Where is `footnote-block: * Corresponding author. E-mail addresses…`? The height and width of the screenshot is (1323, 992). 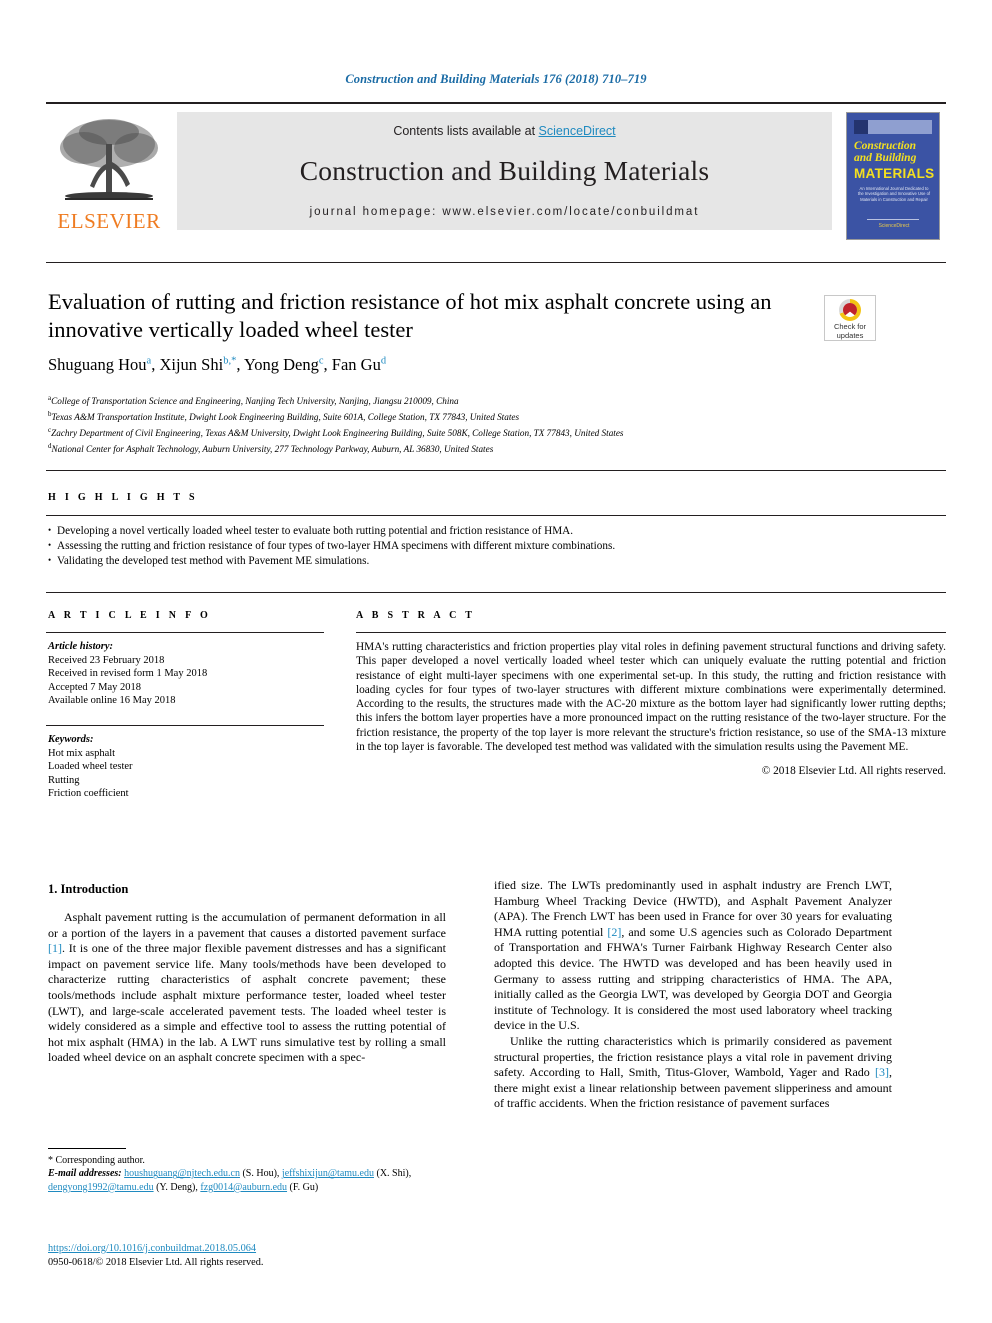 footnote-block: * Corresponding author. E-mail addresses… is located at coordinates (247, 1174).